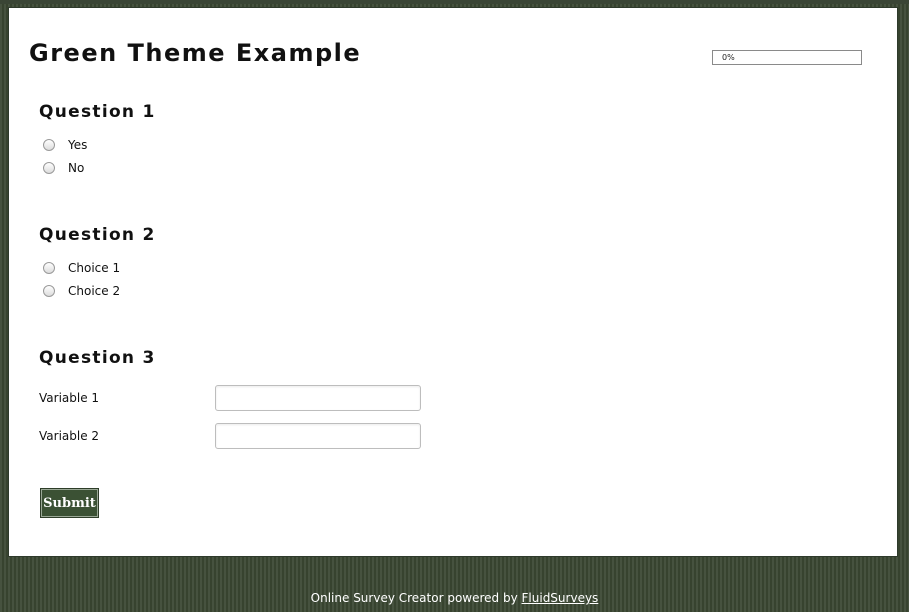 Image resolution: width=909 pixels, height=612 pixels. I want to click on question-1: Question 1 Yes No, so click(97, 140).